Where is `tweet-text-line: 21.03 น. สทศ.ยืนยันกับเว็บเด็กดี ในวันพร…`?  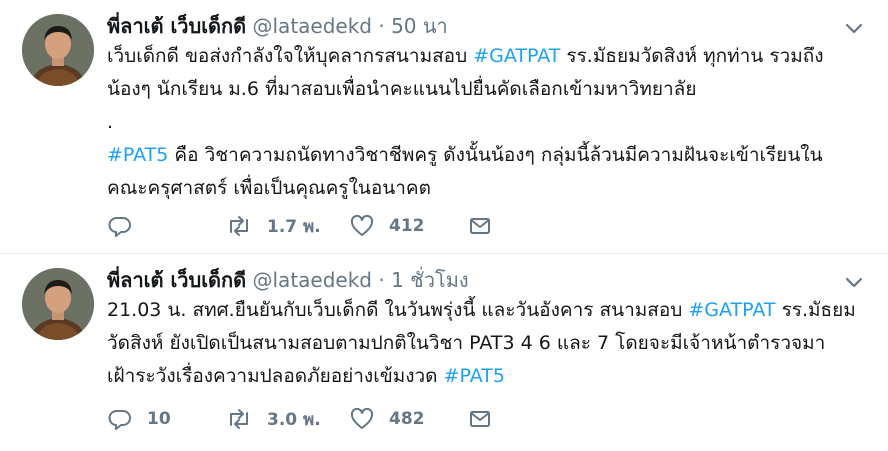 tweet-text-line: 21.03 น. สทศ.ยืนยันกับเว็บเด็กดี ในวันพร… is located at coordinates (482, 310).